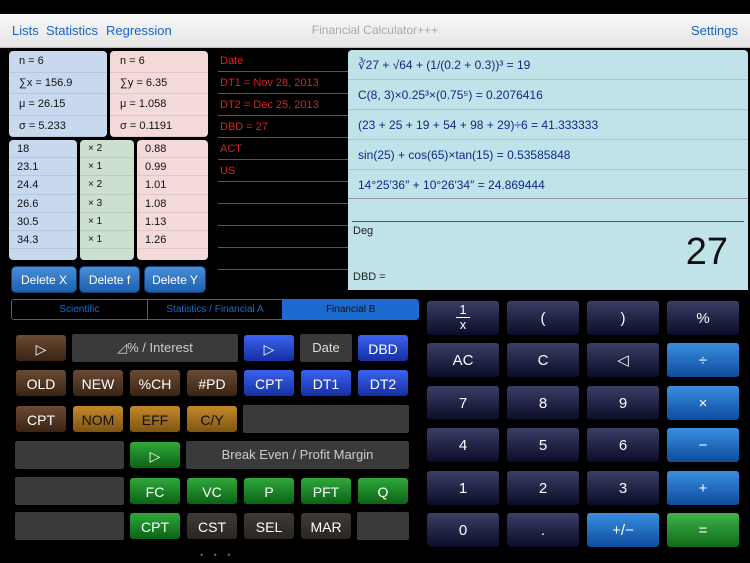  I want to click on multiply-key: ×, so click(703, 403).